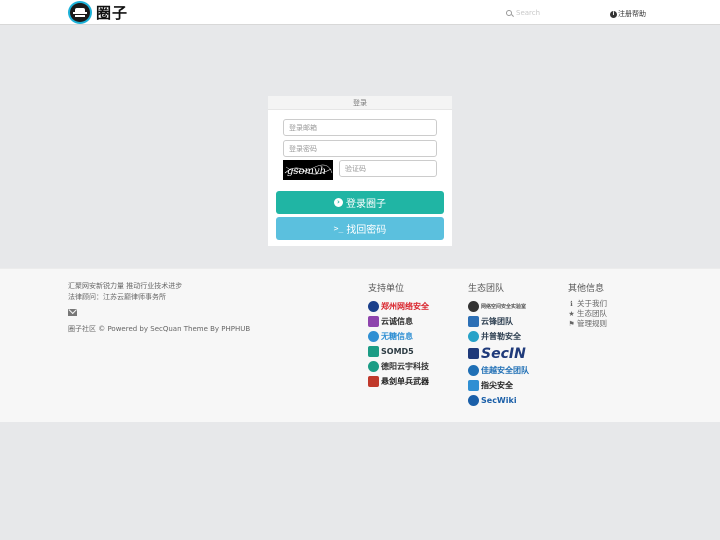  What do you see at coordinates (592, 313) in the screenshot?
I see `footer-link-label: 生态团队` at bounding box center [592, 313].